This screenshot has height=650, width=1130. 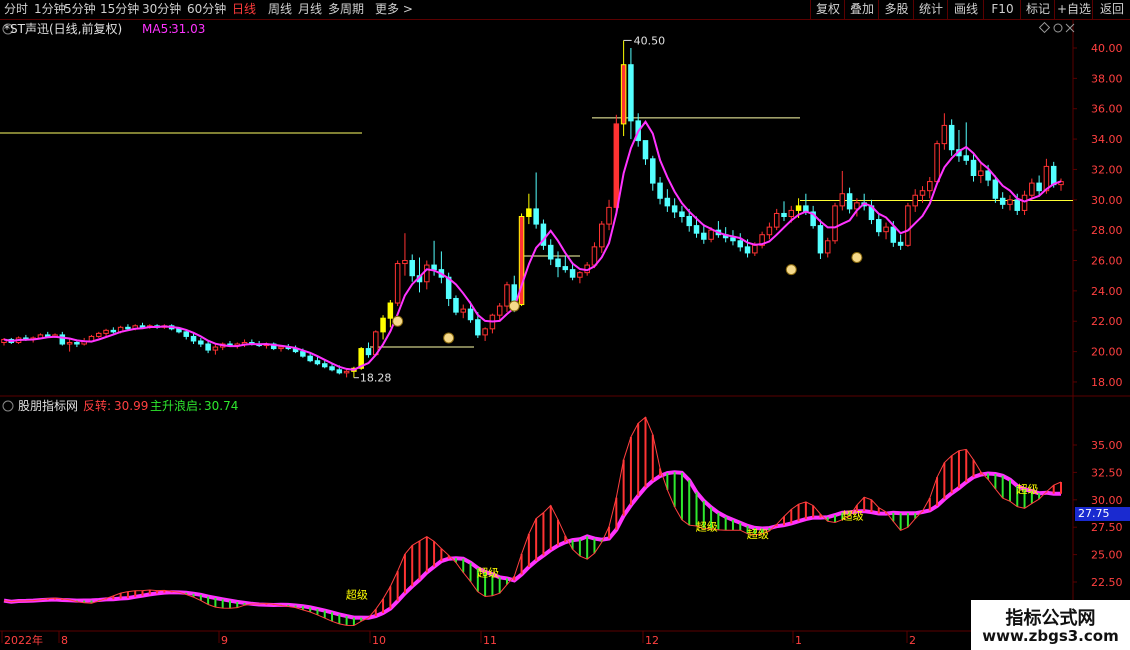 I want to click on toolbar-button-1: 叠加, so click(x=861, y=9).